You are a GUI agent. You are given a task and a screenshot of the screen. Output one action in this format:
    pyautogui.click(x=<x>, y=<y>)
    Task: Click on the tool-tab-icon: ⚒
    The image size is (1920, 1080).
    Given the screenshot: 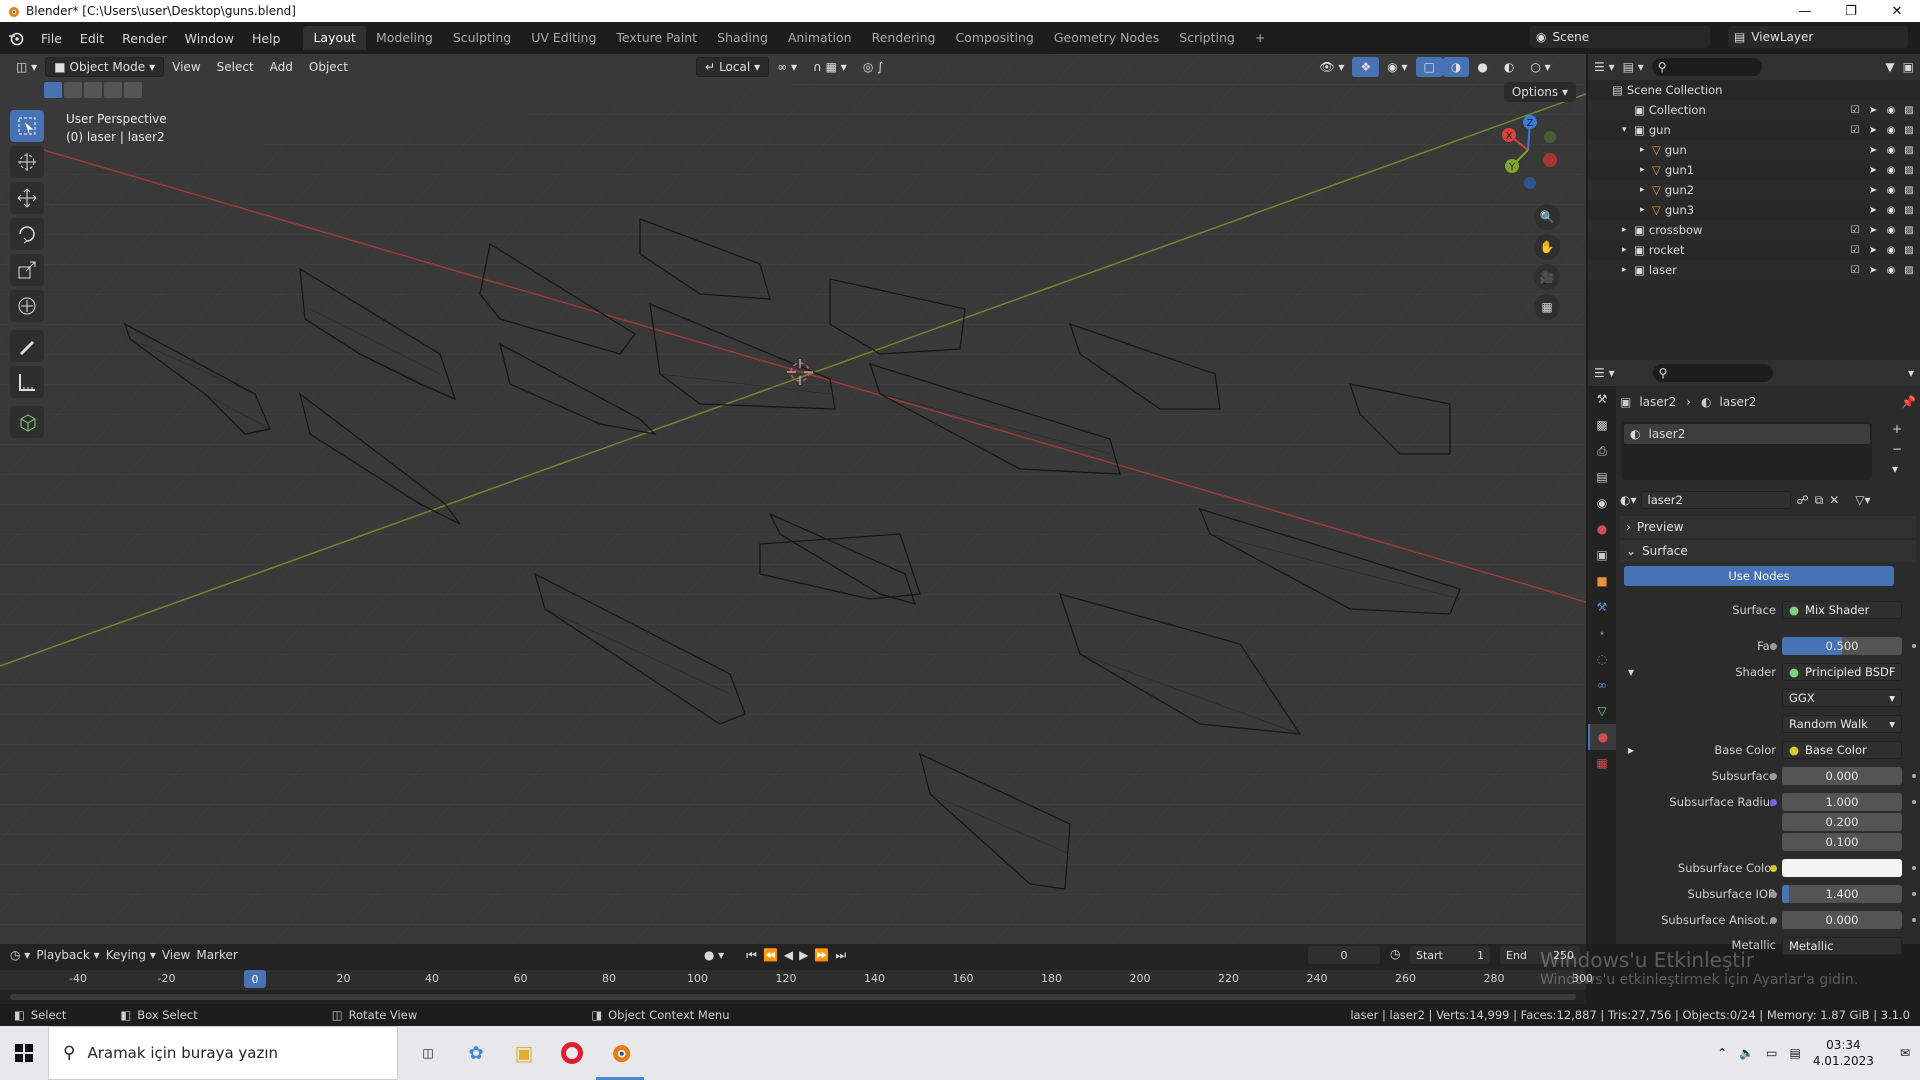 What is the action you would take?
    pyautogui.click(x=1602, y=399)
    